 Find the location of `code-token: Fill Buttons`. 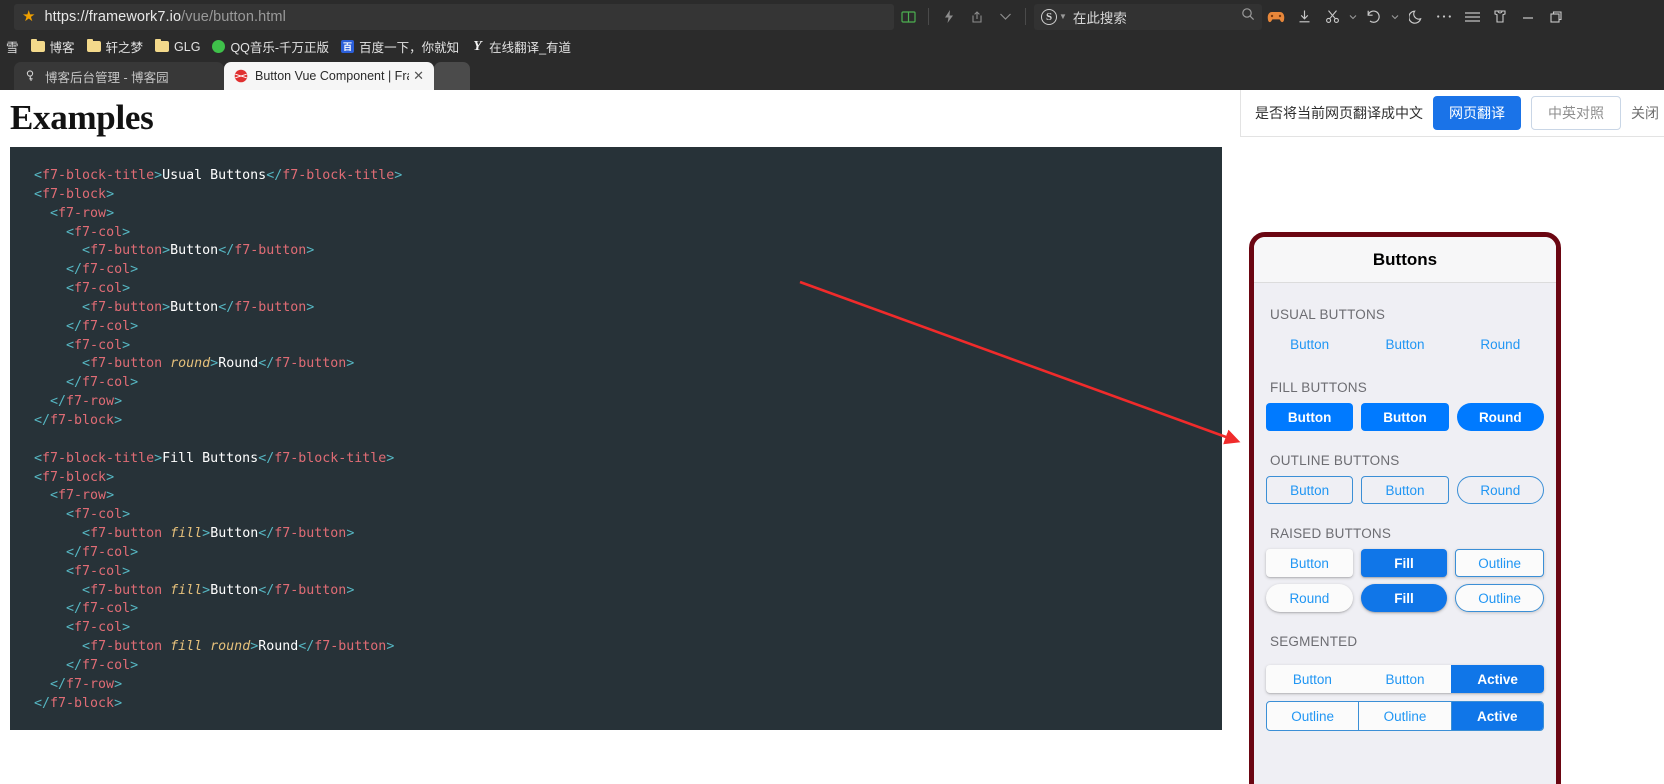

code-token: Fill Buttons is located at coordinates (210, 458).